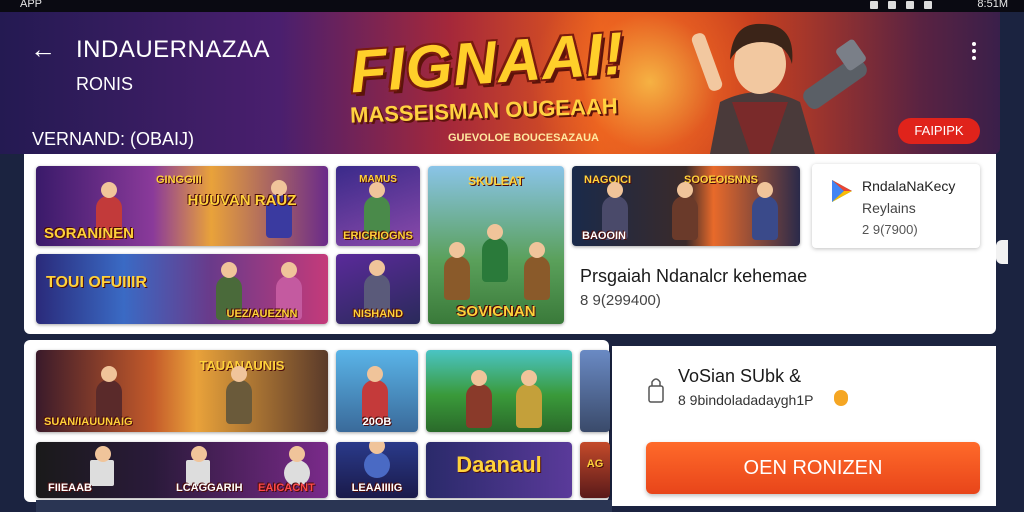 Image resolution: width=1024 pixels, height=512 pixels. Describe the element at coordinates (686, 206) in the screenshot. I see `screenshot-tile-4: NAGOICI SOOEOISNNS BAOOIN` at that location.